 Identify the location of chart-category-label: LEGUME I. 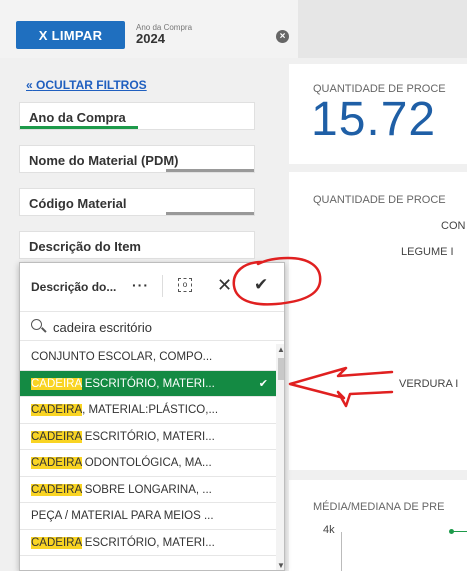
(427, 252).